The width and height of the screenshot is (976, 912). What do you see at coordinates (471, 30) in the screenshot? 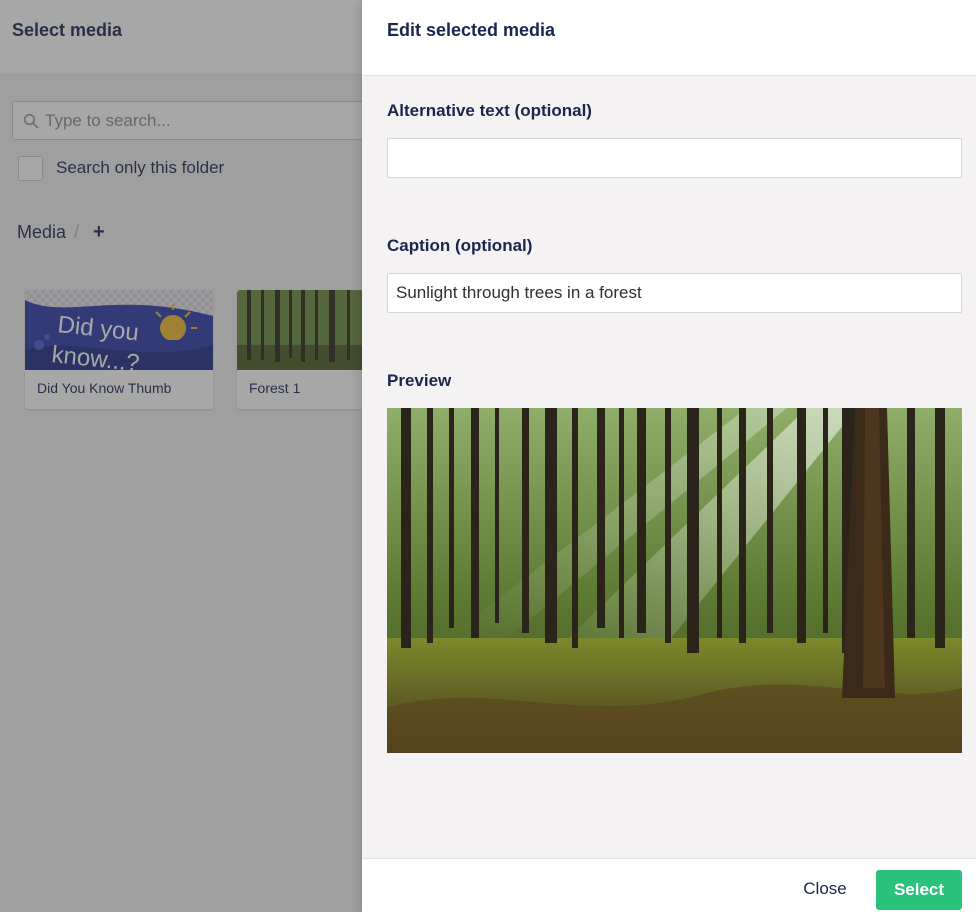
I see `edit-panel-title: Edit selected media` at bounding box center [471, 30].